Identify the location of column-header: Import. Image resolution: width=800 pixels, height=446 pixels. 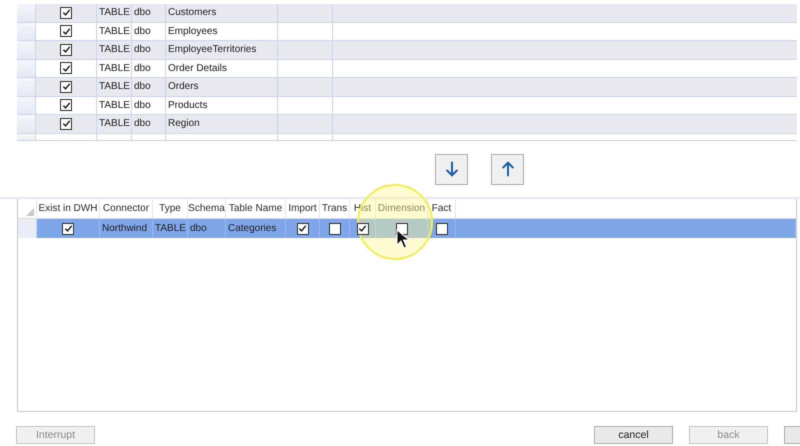
(302, 208).